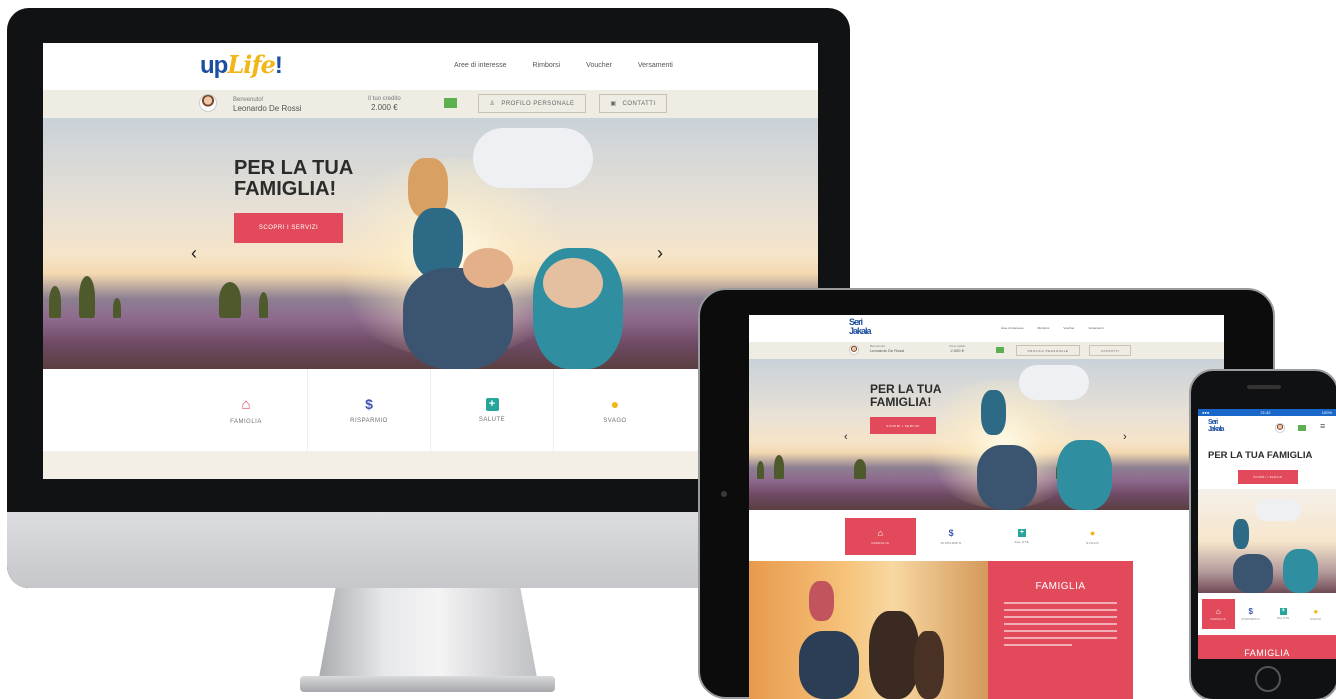 This screenshot has height=699, width=1336. I want to click on hamburger-menu-icon: ≡, so click(1322, 426).